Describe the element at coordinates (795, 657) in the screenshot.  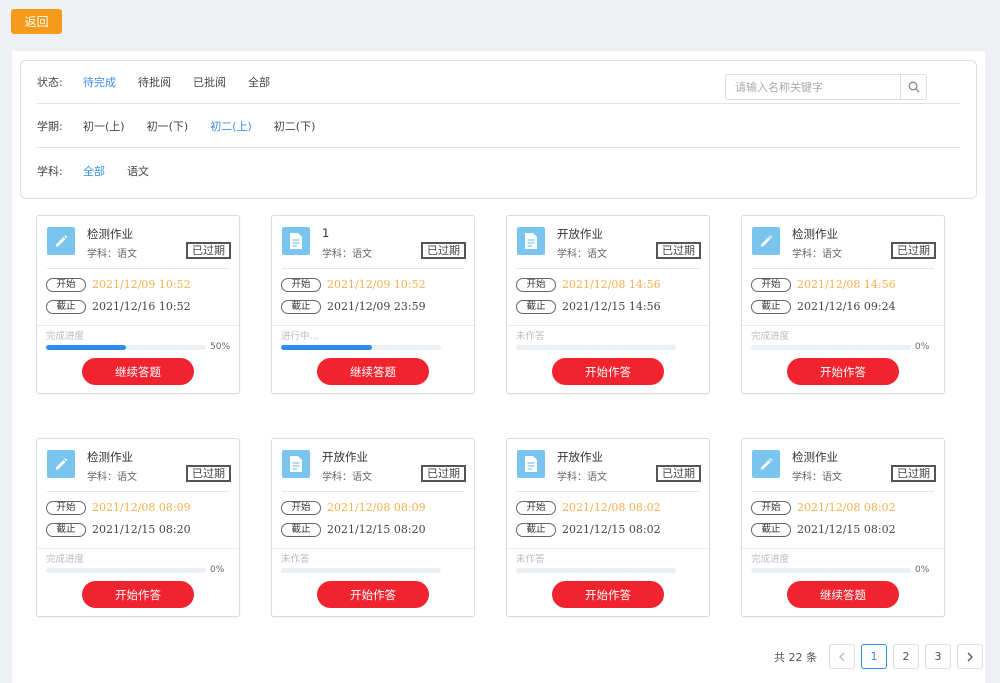
I see `pagination-total: 共 22 条` at that location.